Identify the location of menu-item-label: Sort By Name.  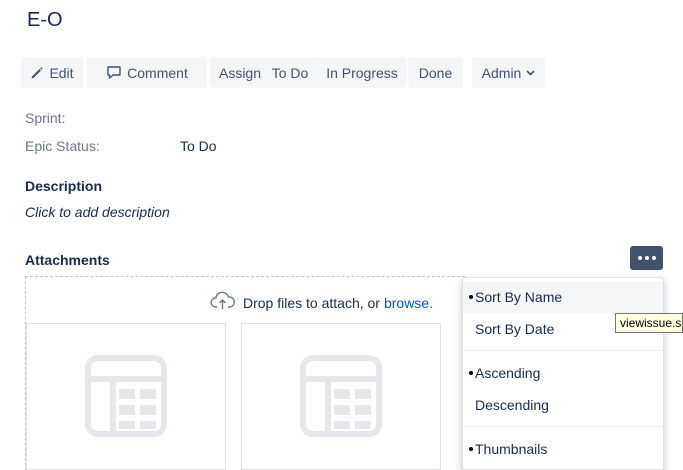
(519, 297).